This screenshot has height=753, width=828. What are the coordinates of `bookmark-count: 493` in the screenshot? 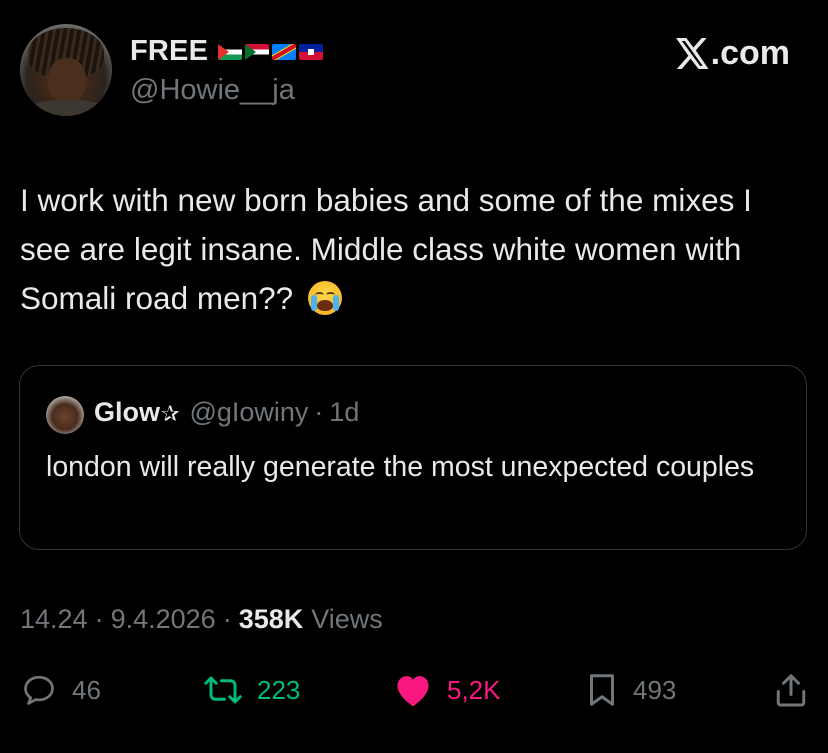 It's located at (655, 689).